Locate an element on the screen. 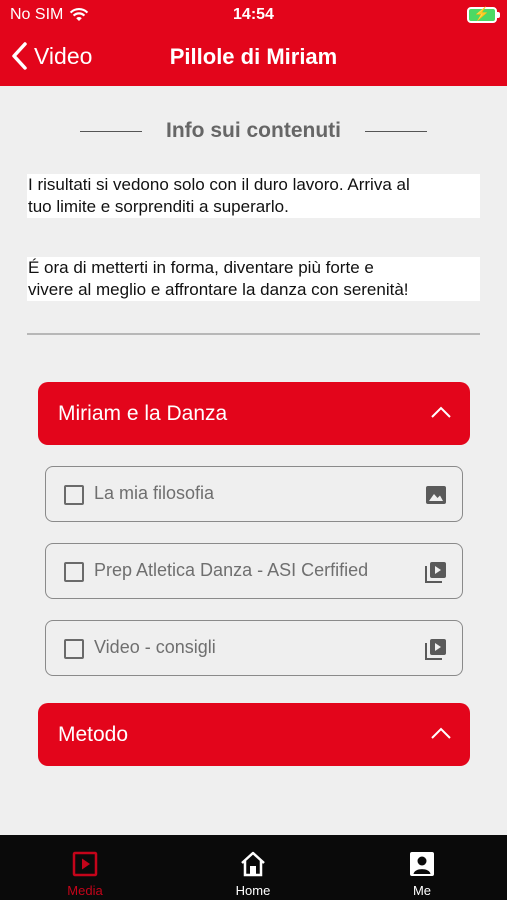  info-heading-row: Info sui contenuti is located at coordinates (253, 131).